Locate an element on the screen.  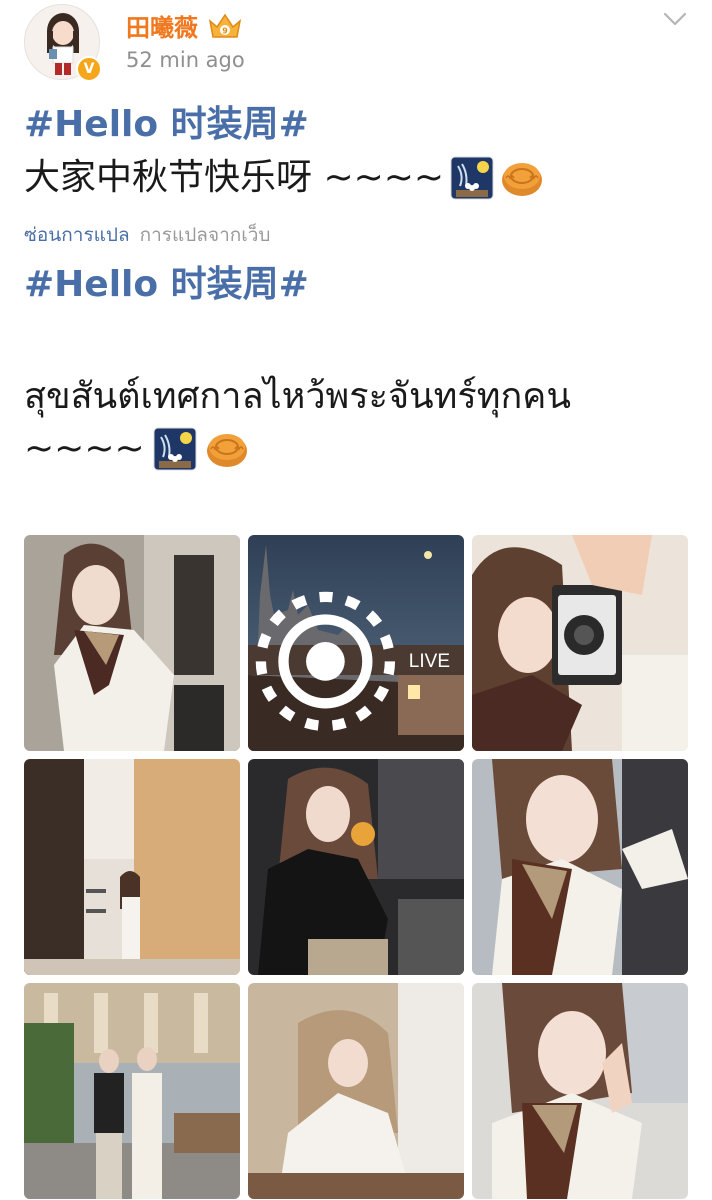
post-text-content: 大家中秋节快乐呀 ~~~~ is located at coordinates (234, 177).